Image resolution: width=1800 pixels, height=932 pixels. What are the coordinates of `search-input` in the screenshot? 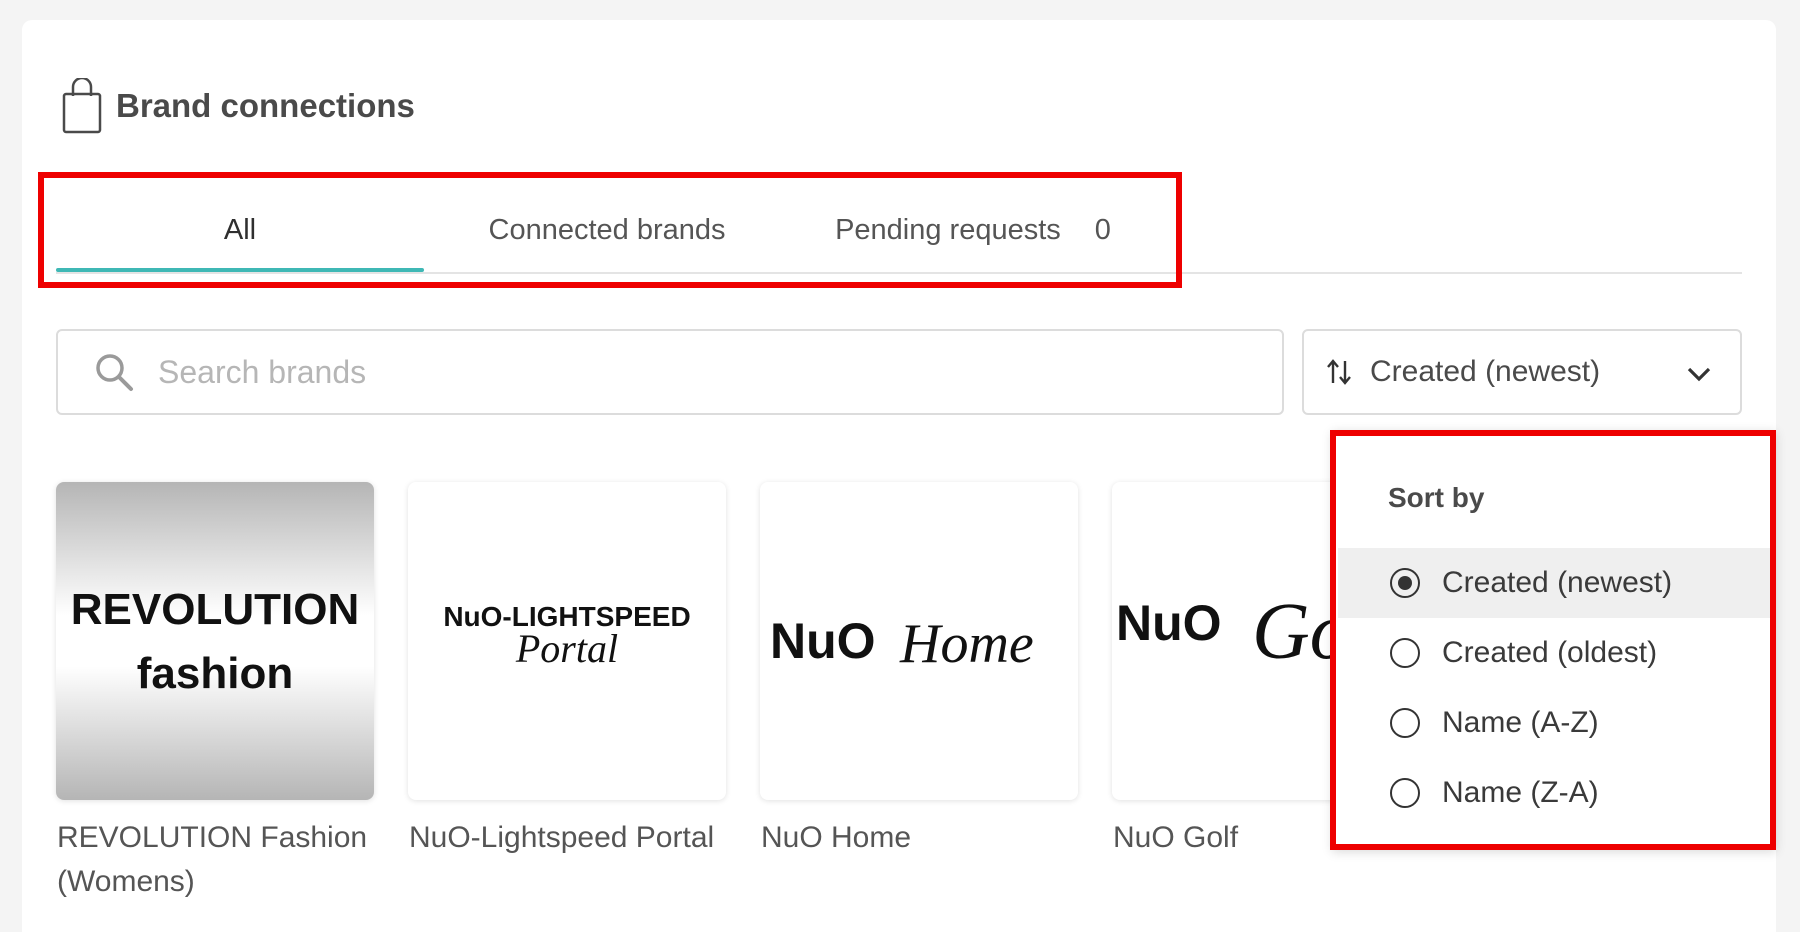 It's located at (658, 372).